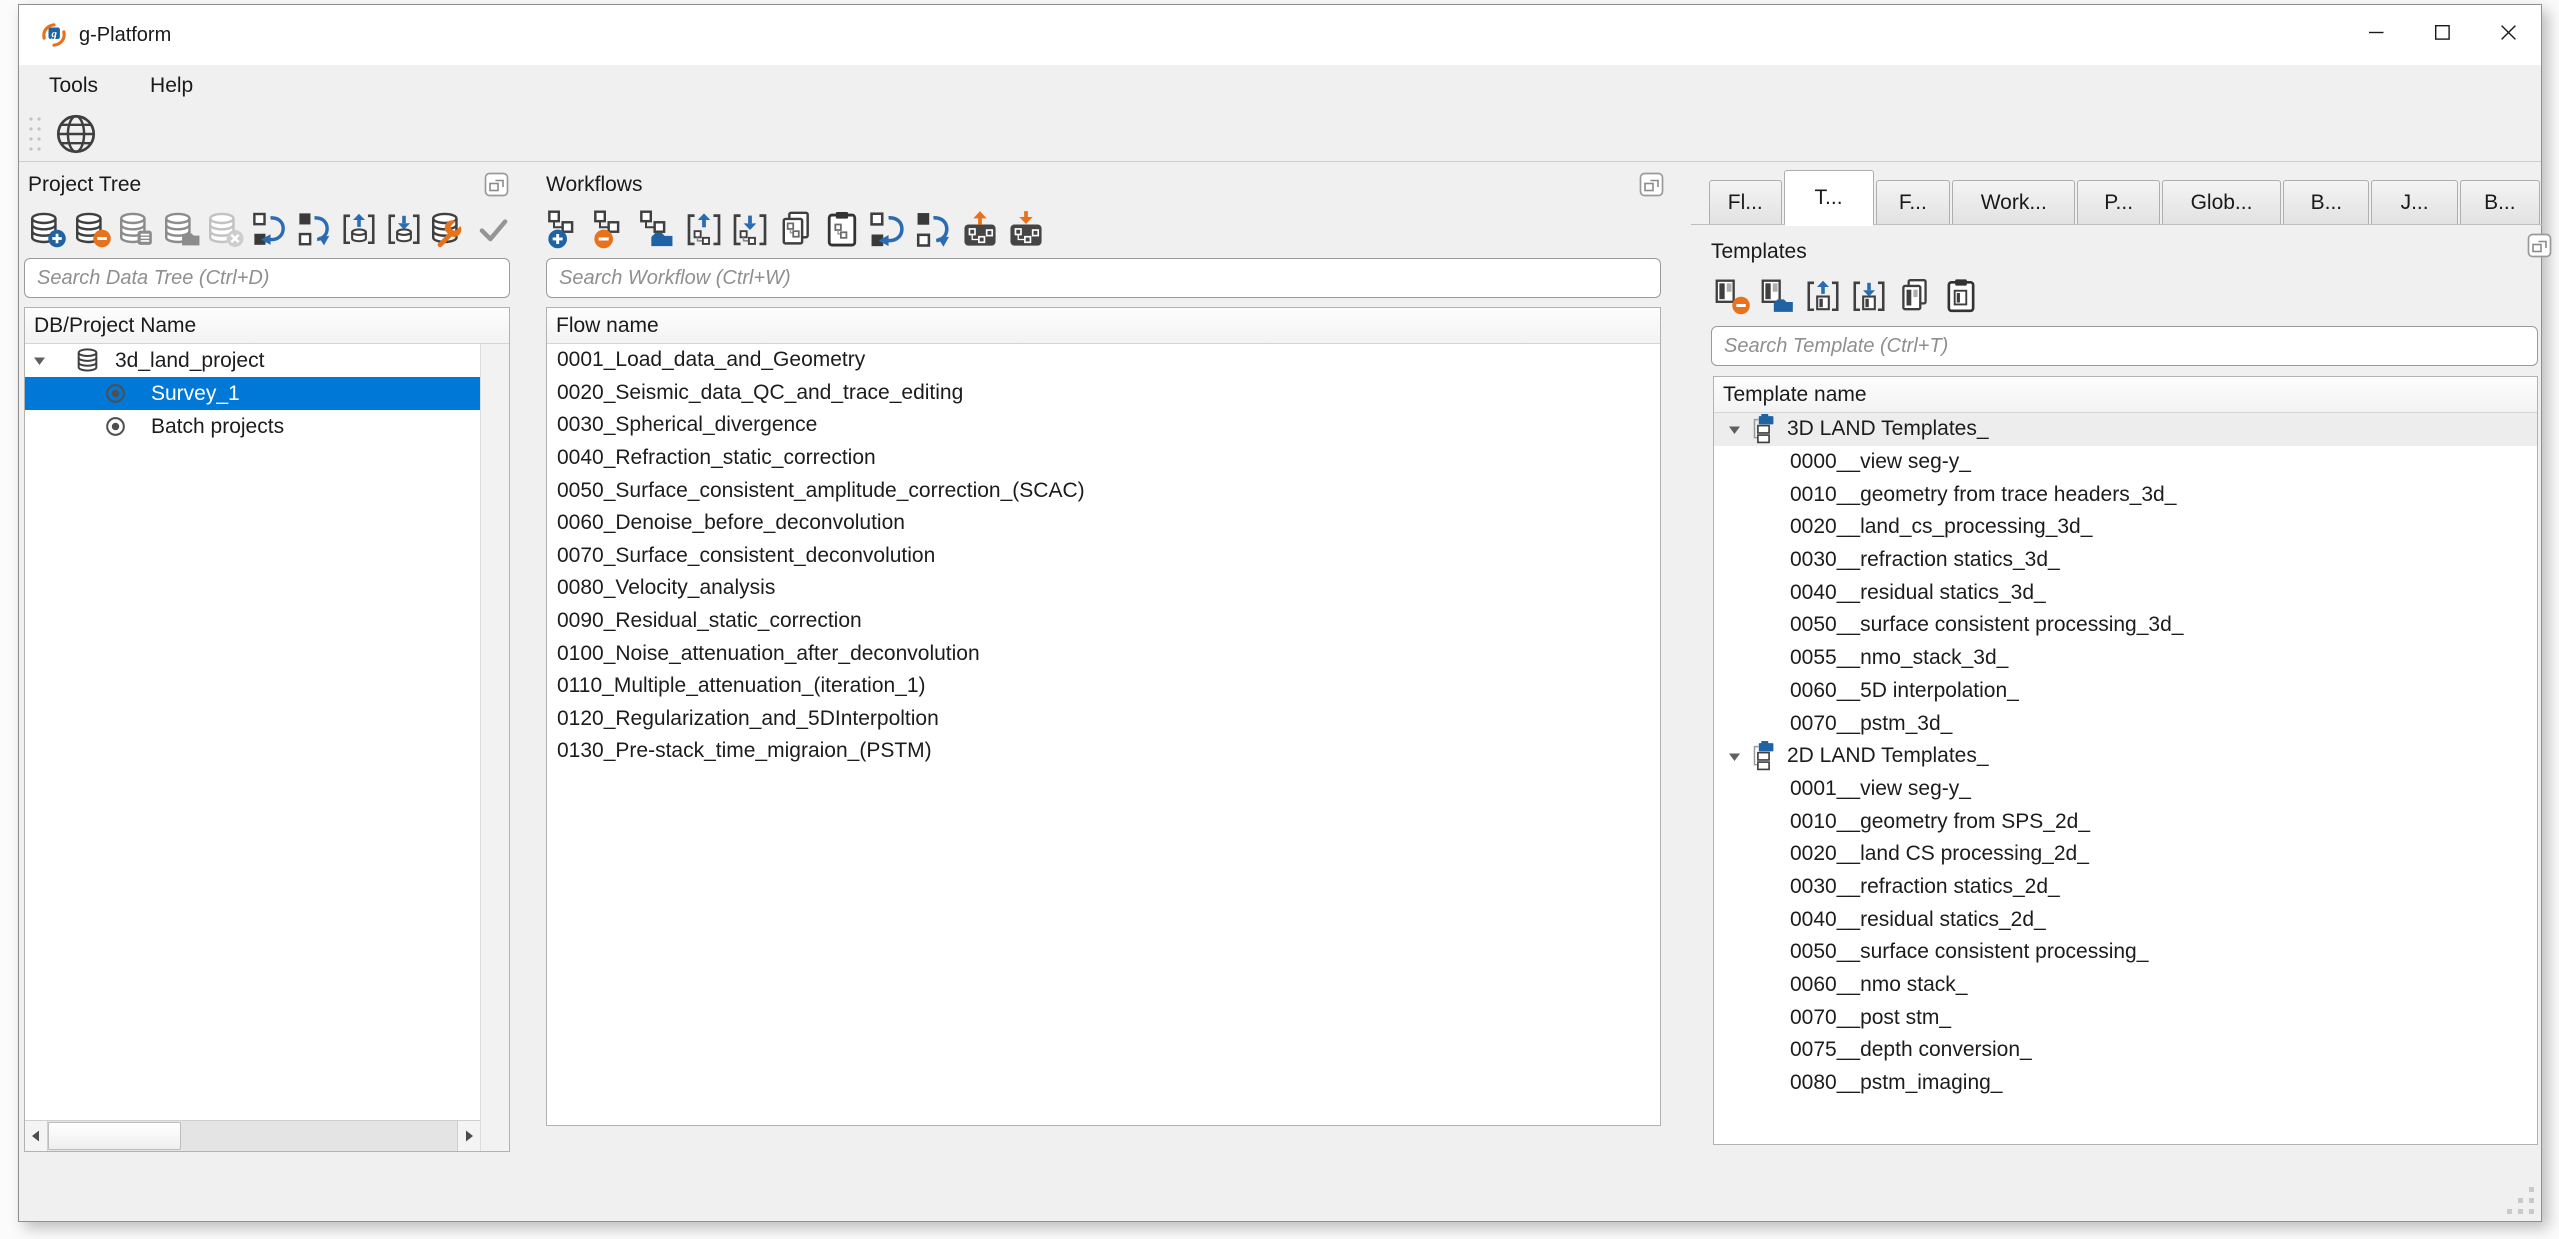 The width and height of the screenshot is (2559, 1239). What do you see at coordinates (612, 229) in the screenshot?
I see `workflow-remove-icon` at bounding box center [612, 229].